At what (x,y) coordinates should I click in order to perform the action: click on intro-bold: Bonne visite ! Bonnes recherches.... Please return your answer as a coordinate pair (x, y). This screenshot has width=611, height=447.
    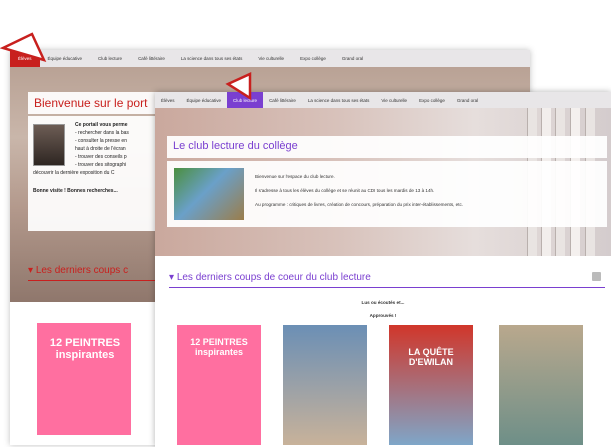
    Looking at the image, I should click on (75, 191).